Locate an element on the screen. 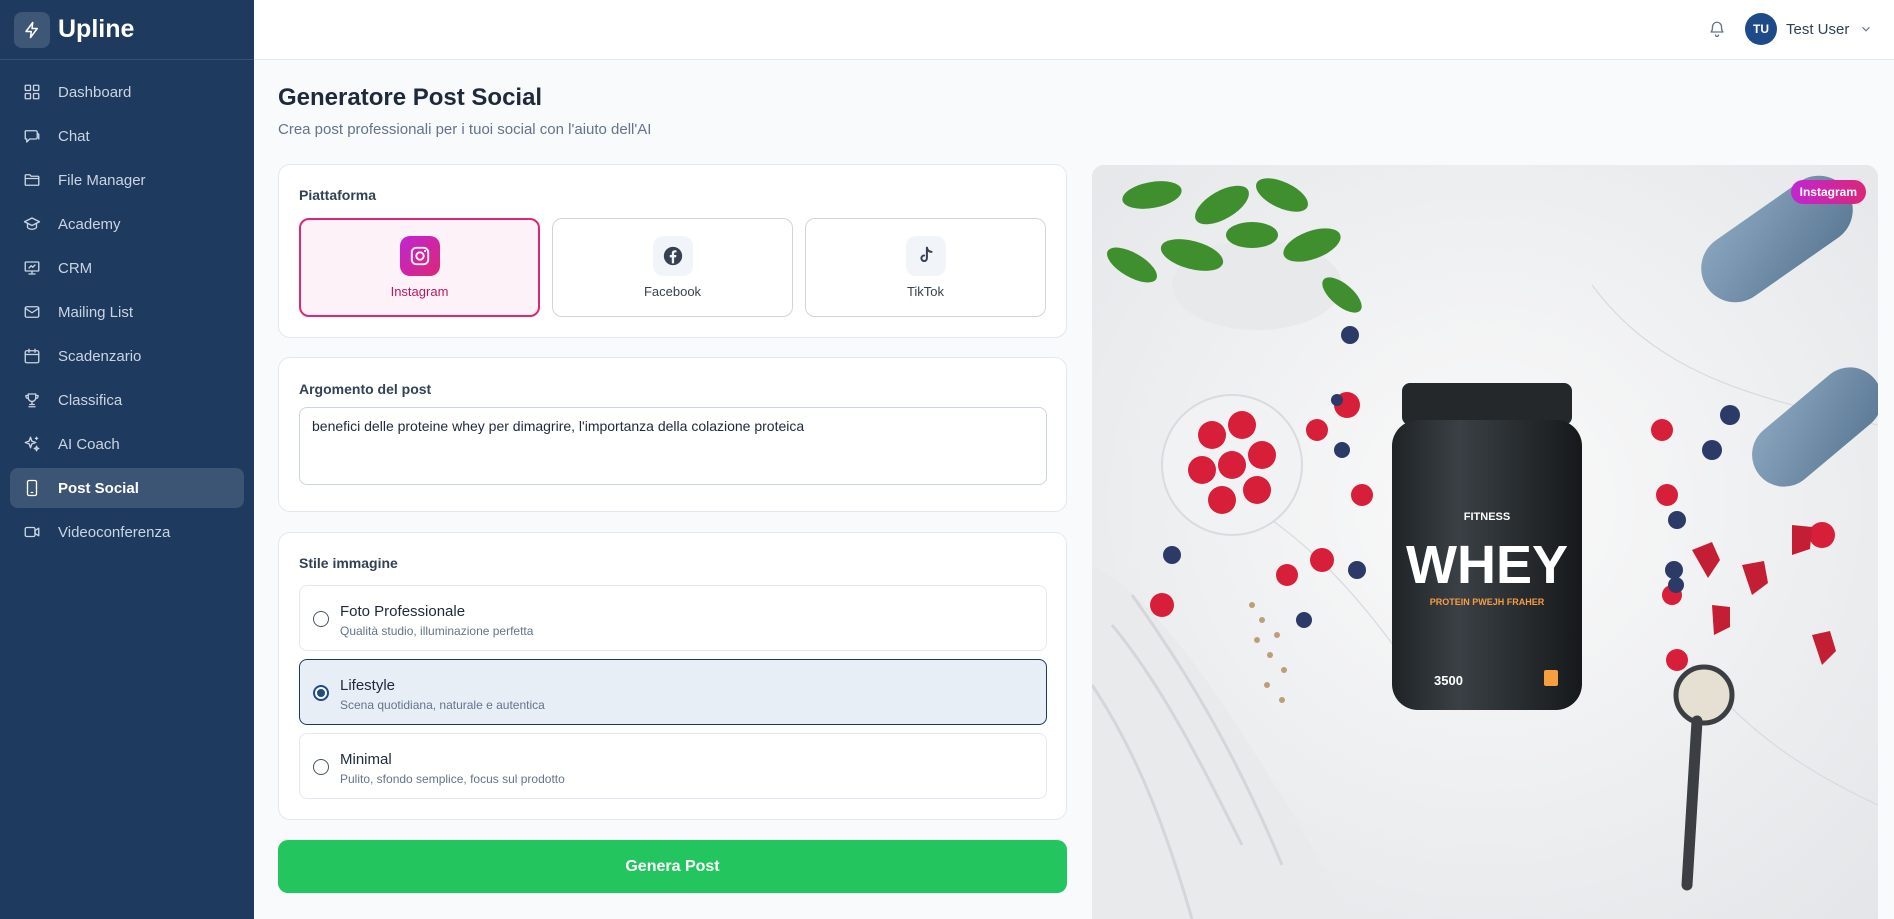 Image resolution: width=1894 pixels, height=919 pixels. sidebar-item-label: Scadenzario is located at coordinates (100, 356).